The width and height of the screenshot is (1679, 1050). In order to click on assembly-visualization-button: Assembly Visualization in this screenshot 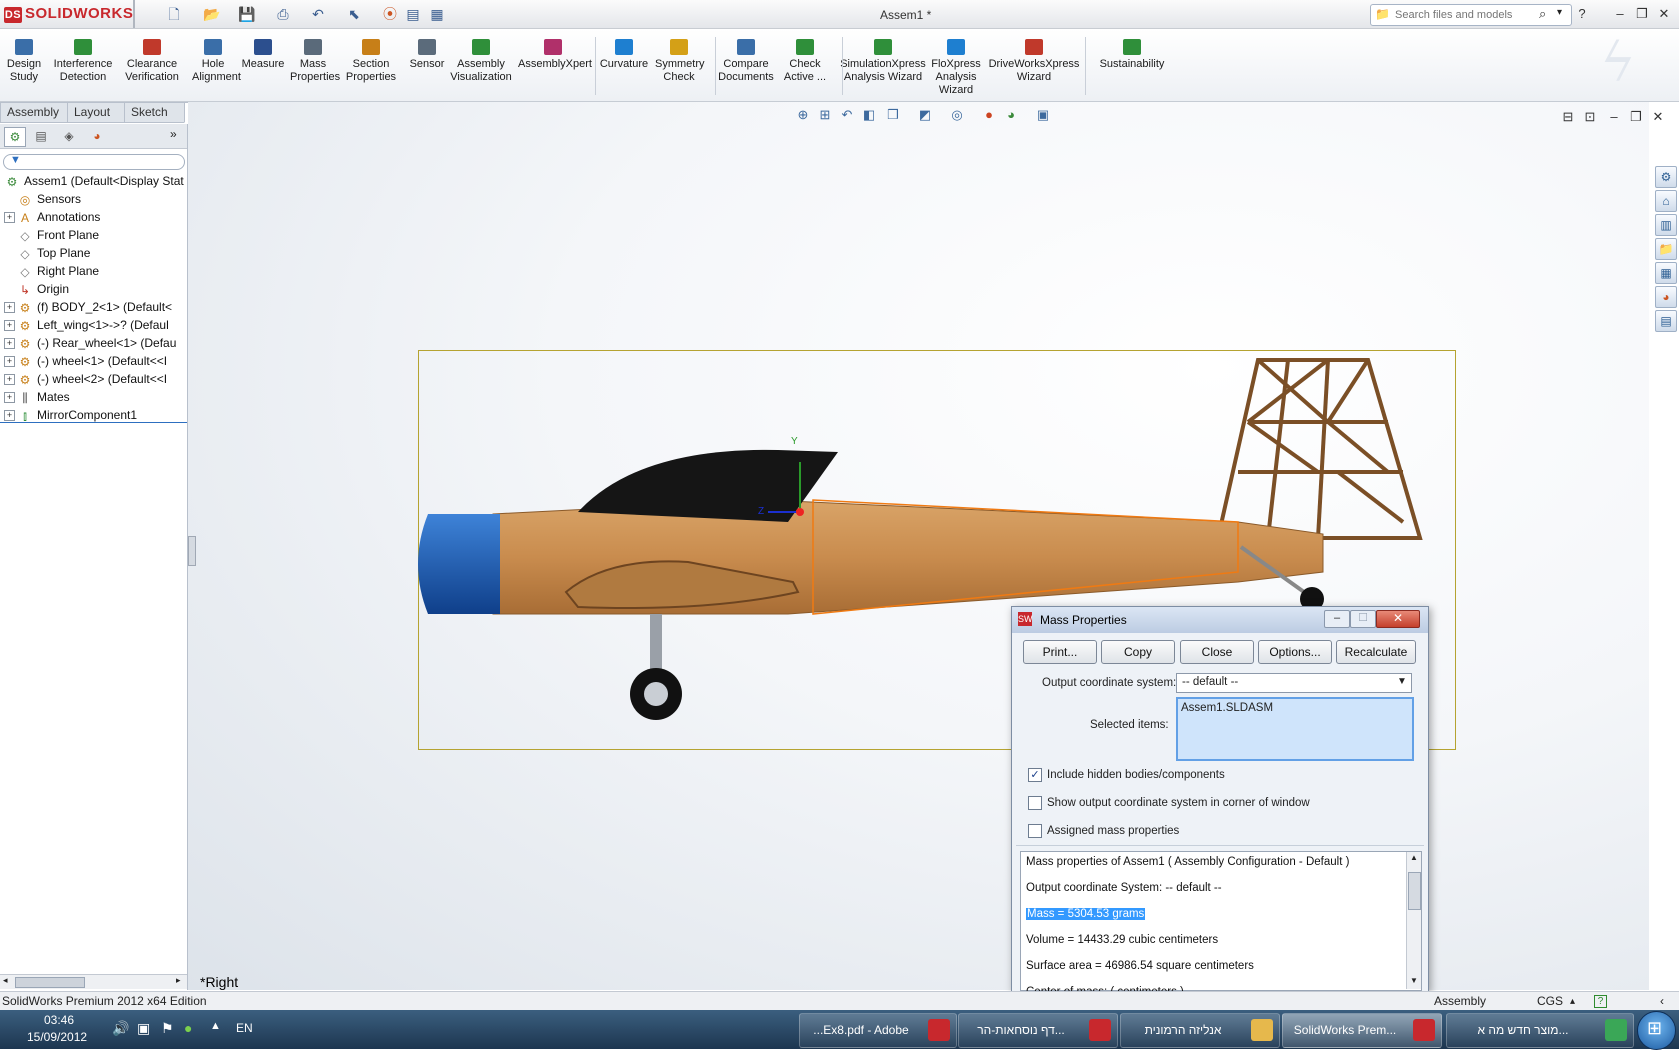, I will do `click(481, 57)`.